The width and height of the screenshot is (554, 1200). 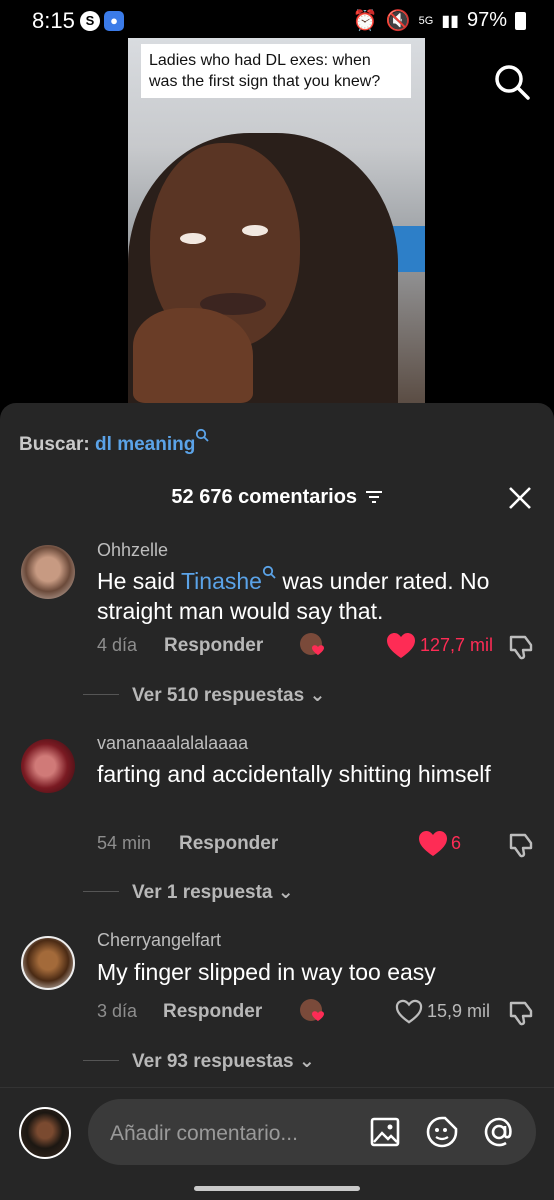 I want to click on comment-age: 3 día, so click(x=117, y=1011).